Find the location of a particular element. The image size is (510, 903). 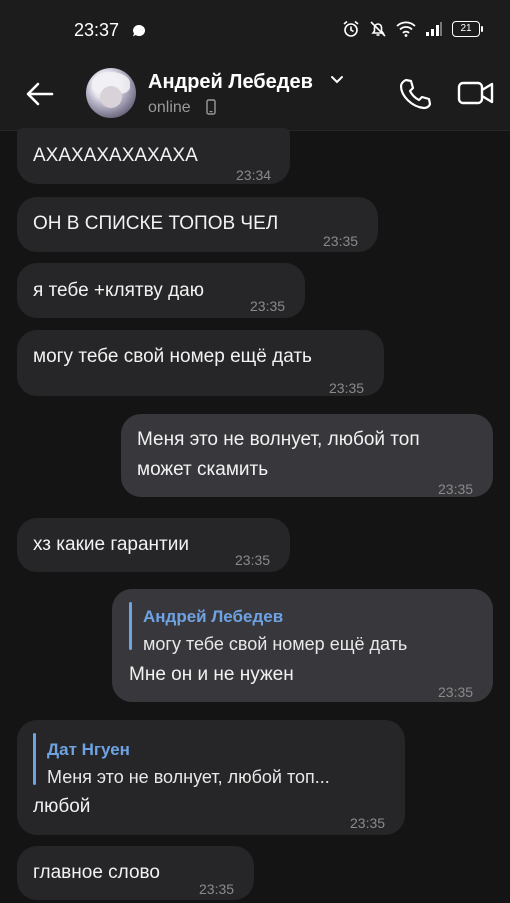

reply-author: Дат Нгуен is located at coordinates (88, 750).